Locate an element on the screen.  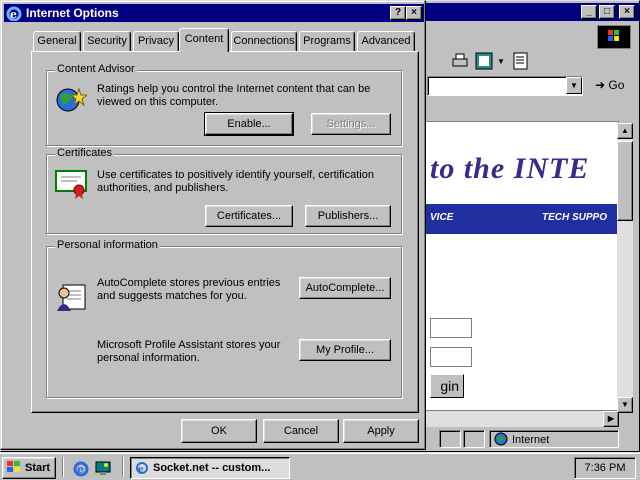
certificate-icon is located at coordinates (72, 185).